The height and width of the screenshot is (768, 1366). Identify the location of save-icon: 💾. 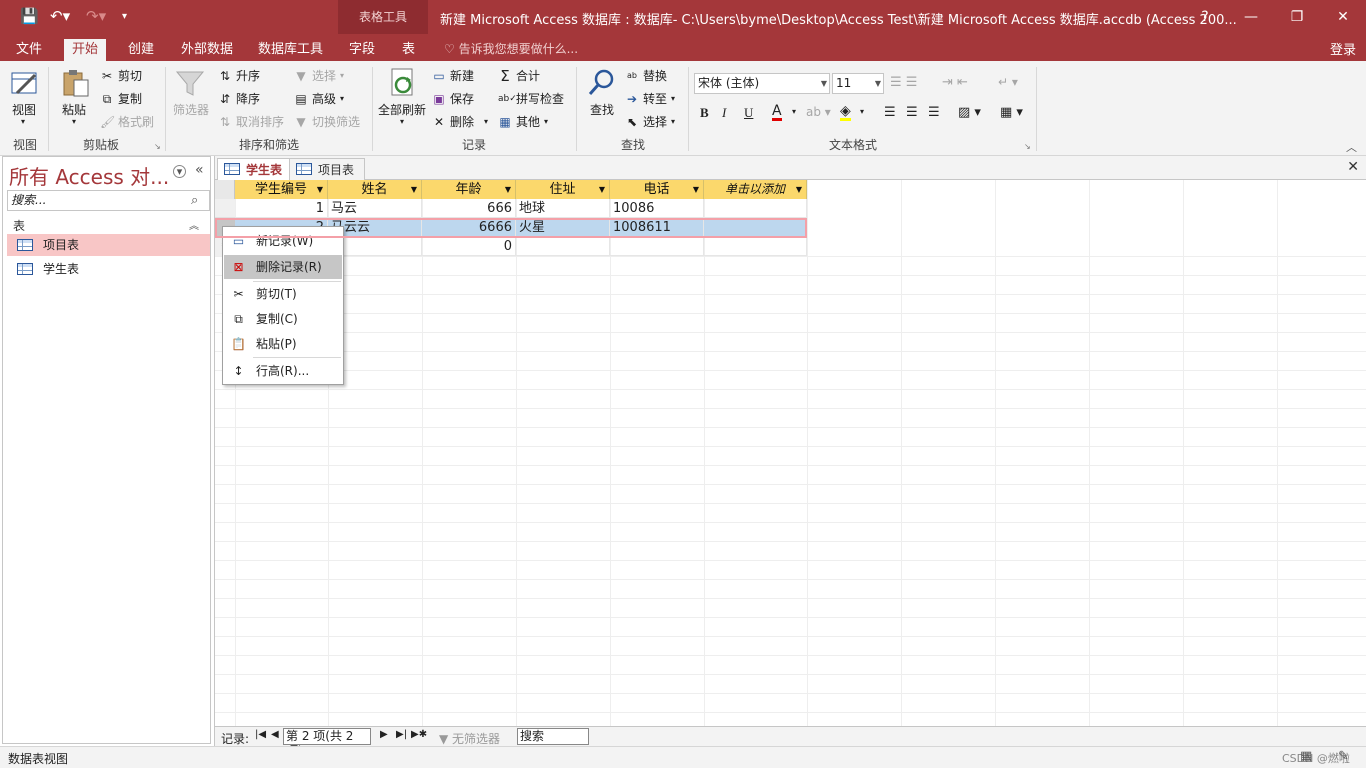
(29, 16).